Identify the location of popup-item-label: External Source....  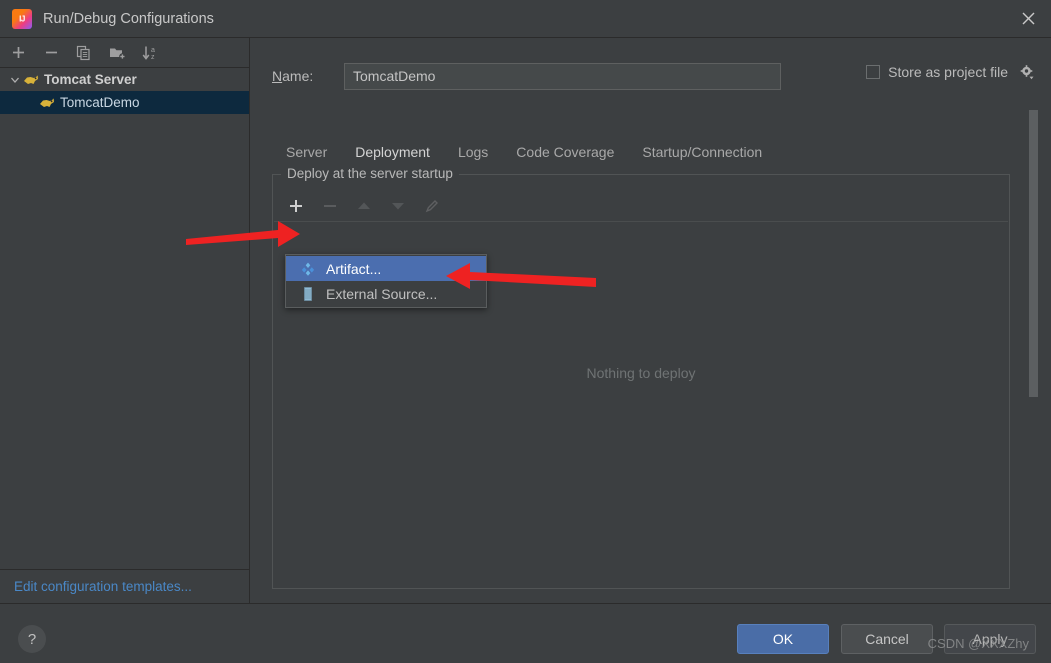
(382, 293).